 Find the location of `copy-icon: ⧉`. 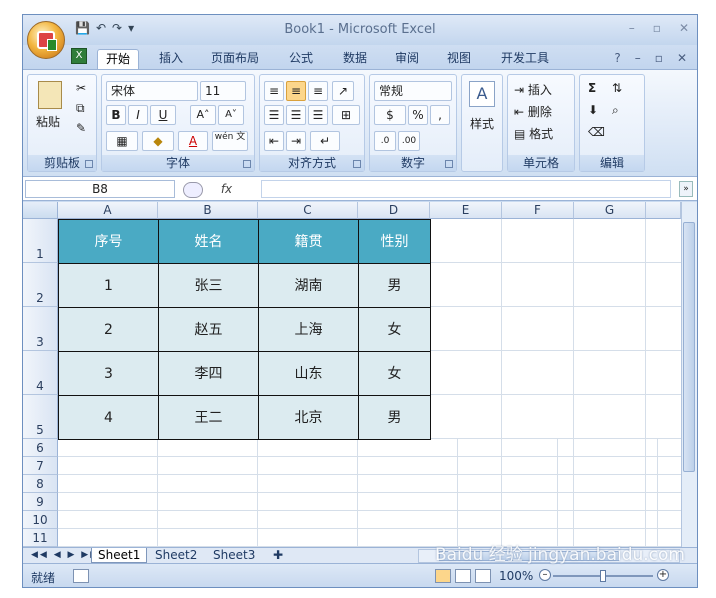

copy-icon: ⧉ is located at coordinates (80, 108).